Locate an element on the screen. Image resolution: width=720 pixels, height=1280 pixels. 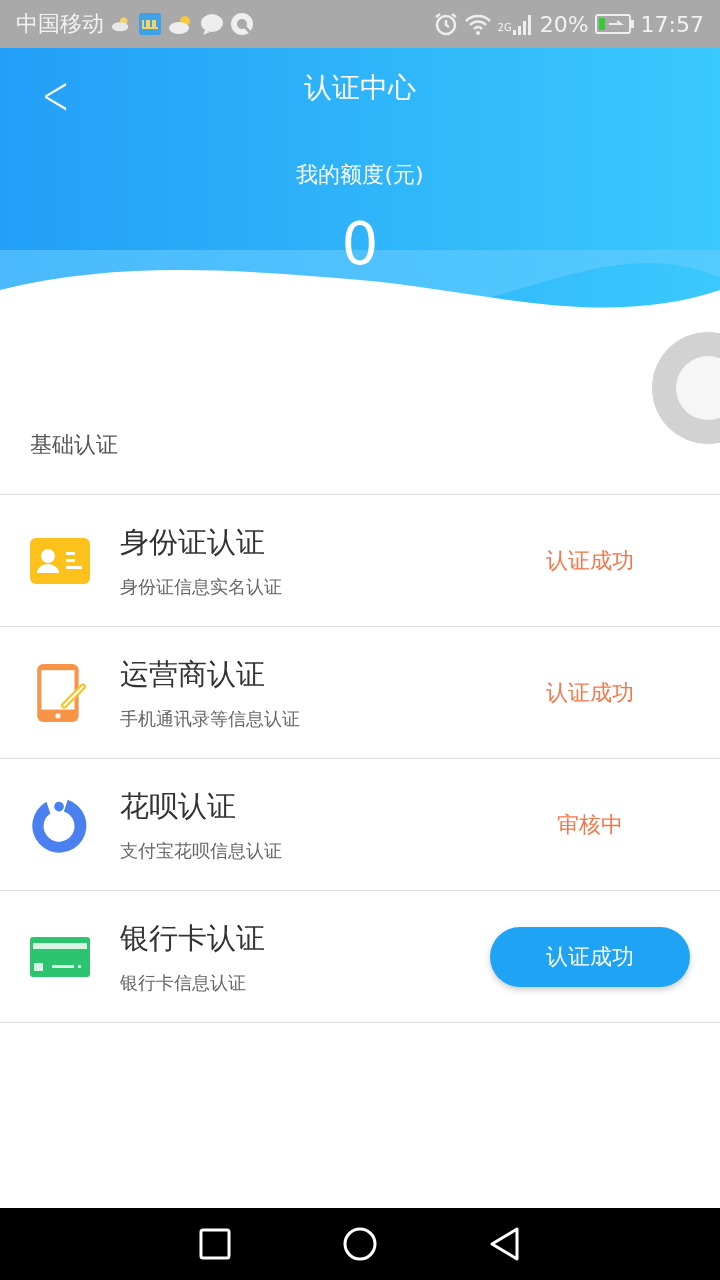
wifi-icon is located at coordinates (477, 24).